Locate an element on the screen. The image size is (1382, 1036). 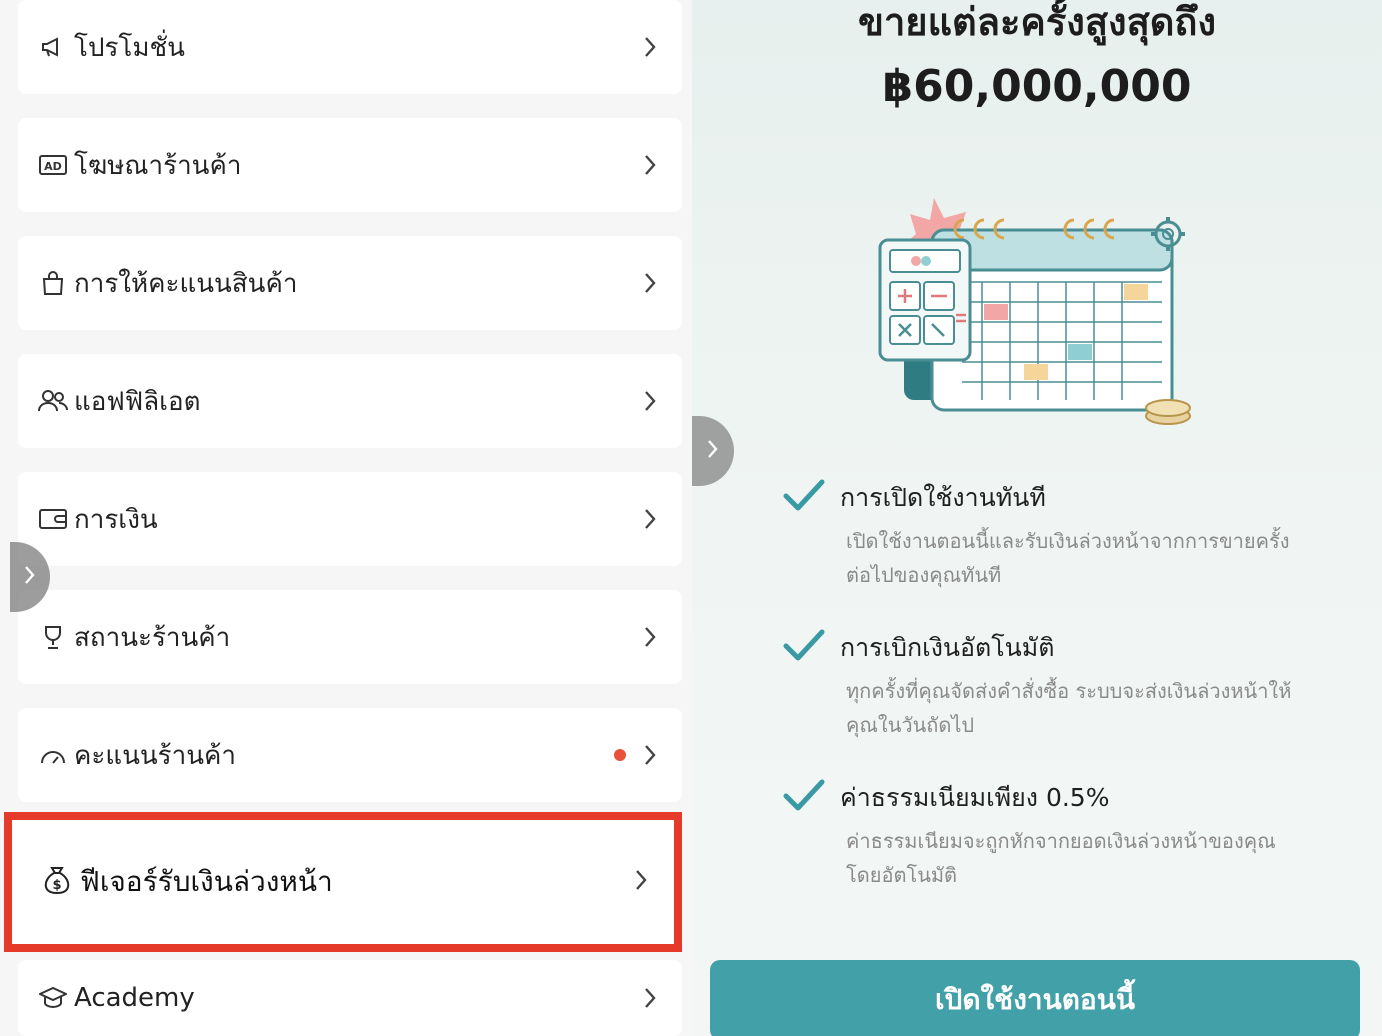
menu-item-label: โฆษณาร้านค้า is located at coordinates (158, 165).